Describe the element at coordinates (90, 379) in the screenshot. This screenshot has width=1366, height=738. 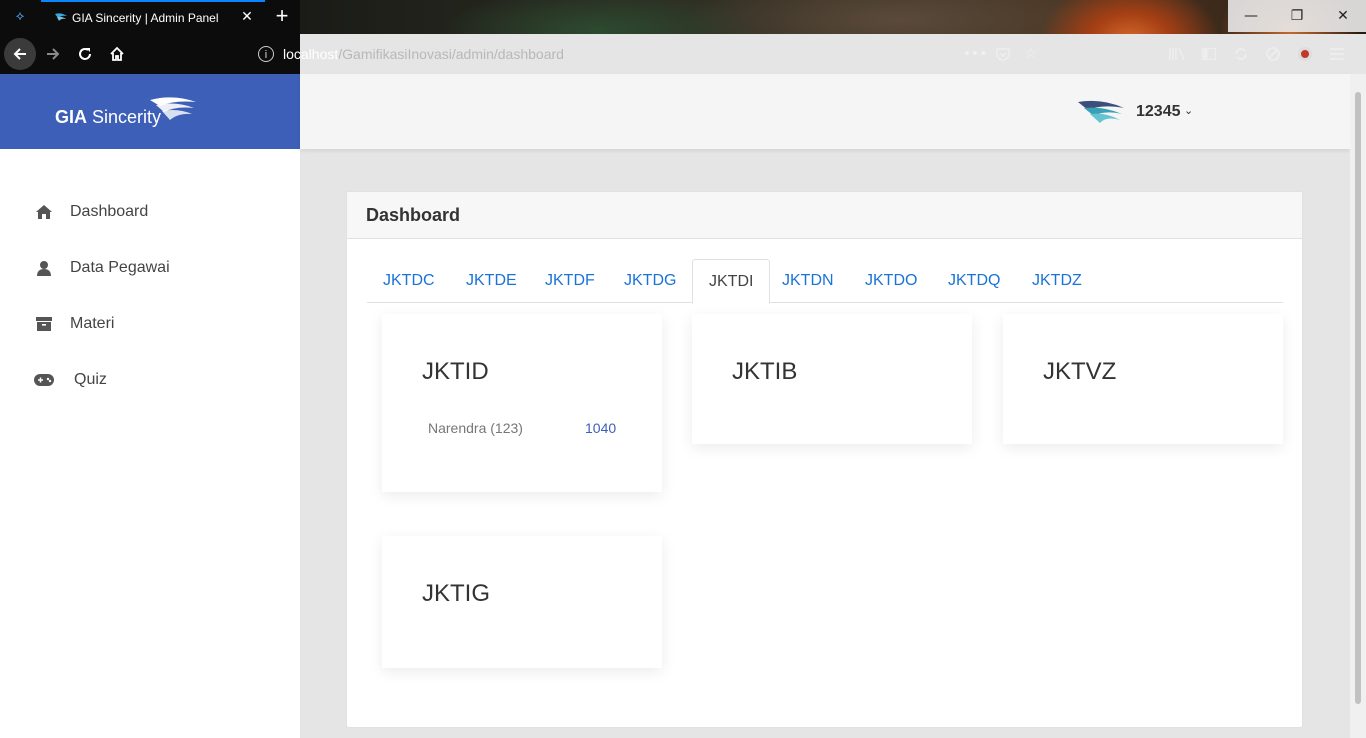
I see `sidebar-item-label: Quiz` at that location.